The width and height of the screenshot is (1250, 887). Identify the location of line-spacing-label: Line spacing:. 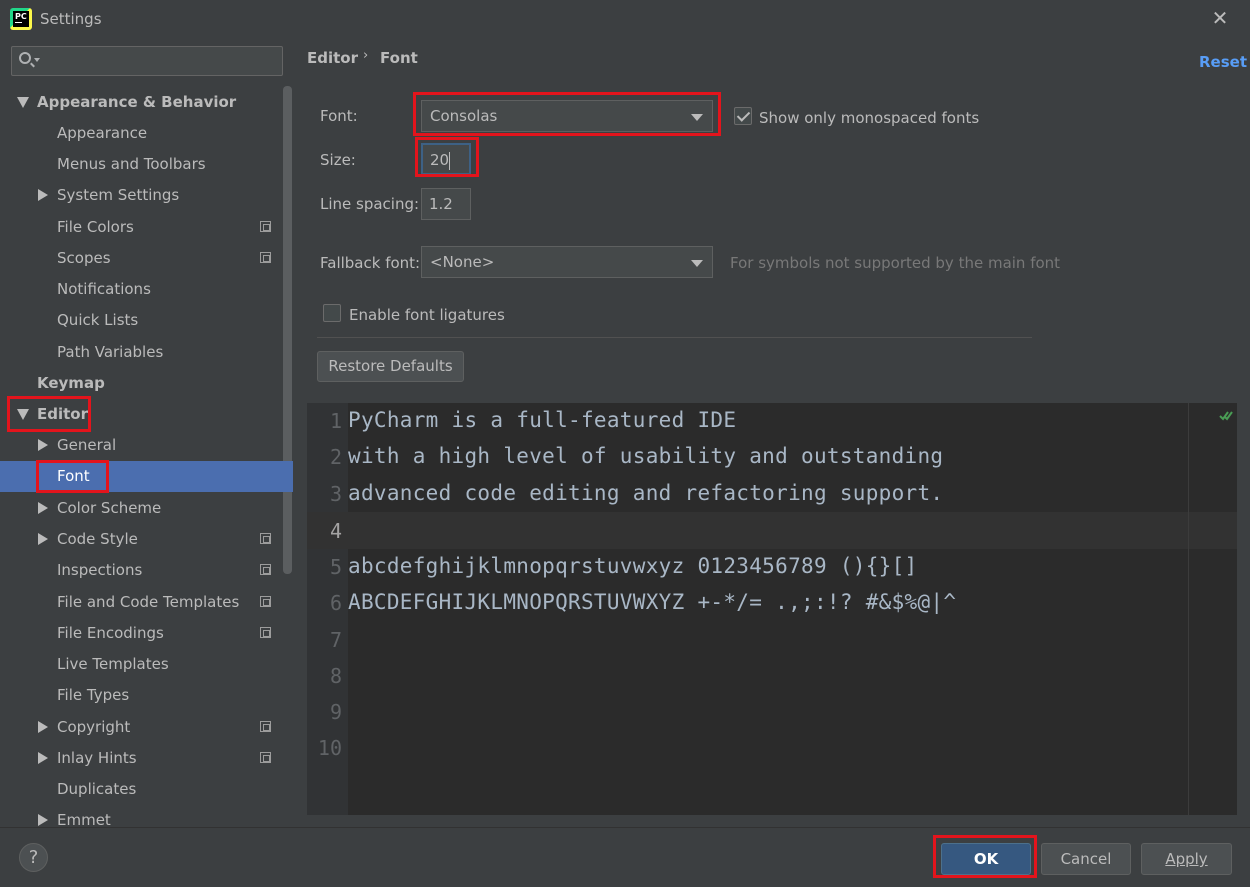
(370, 204).